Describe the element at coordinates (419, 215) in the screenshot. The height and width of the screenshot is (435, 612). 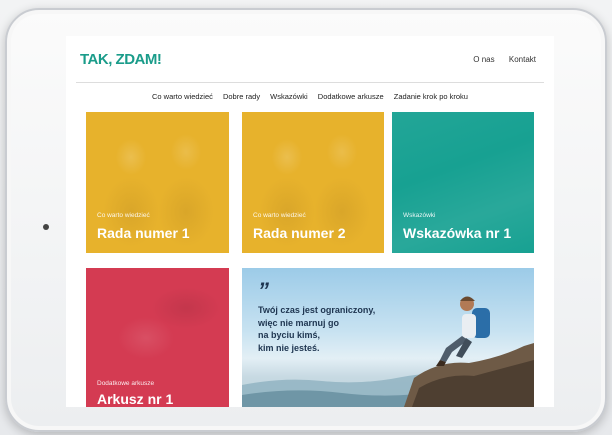
I see `tile-category: Wskazówki` at that location.